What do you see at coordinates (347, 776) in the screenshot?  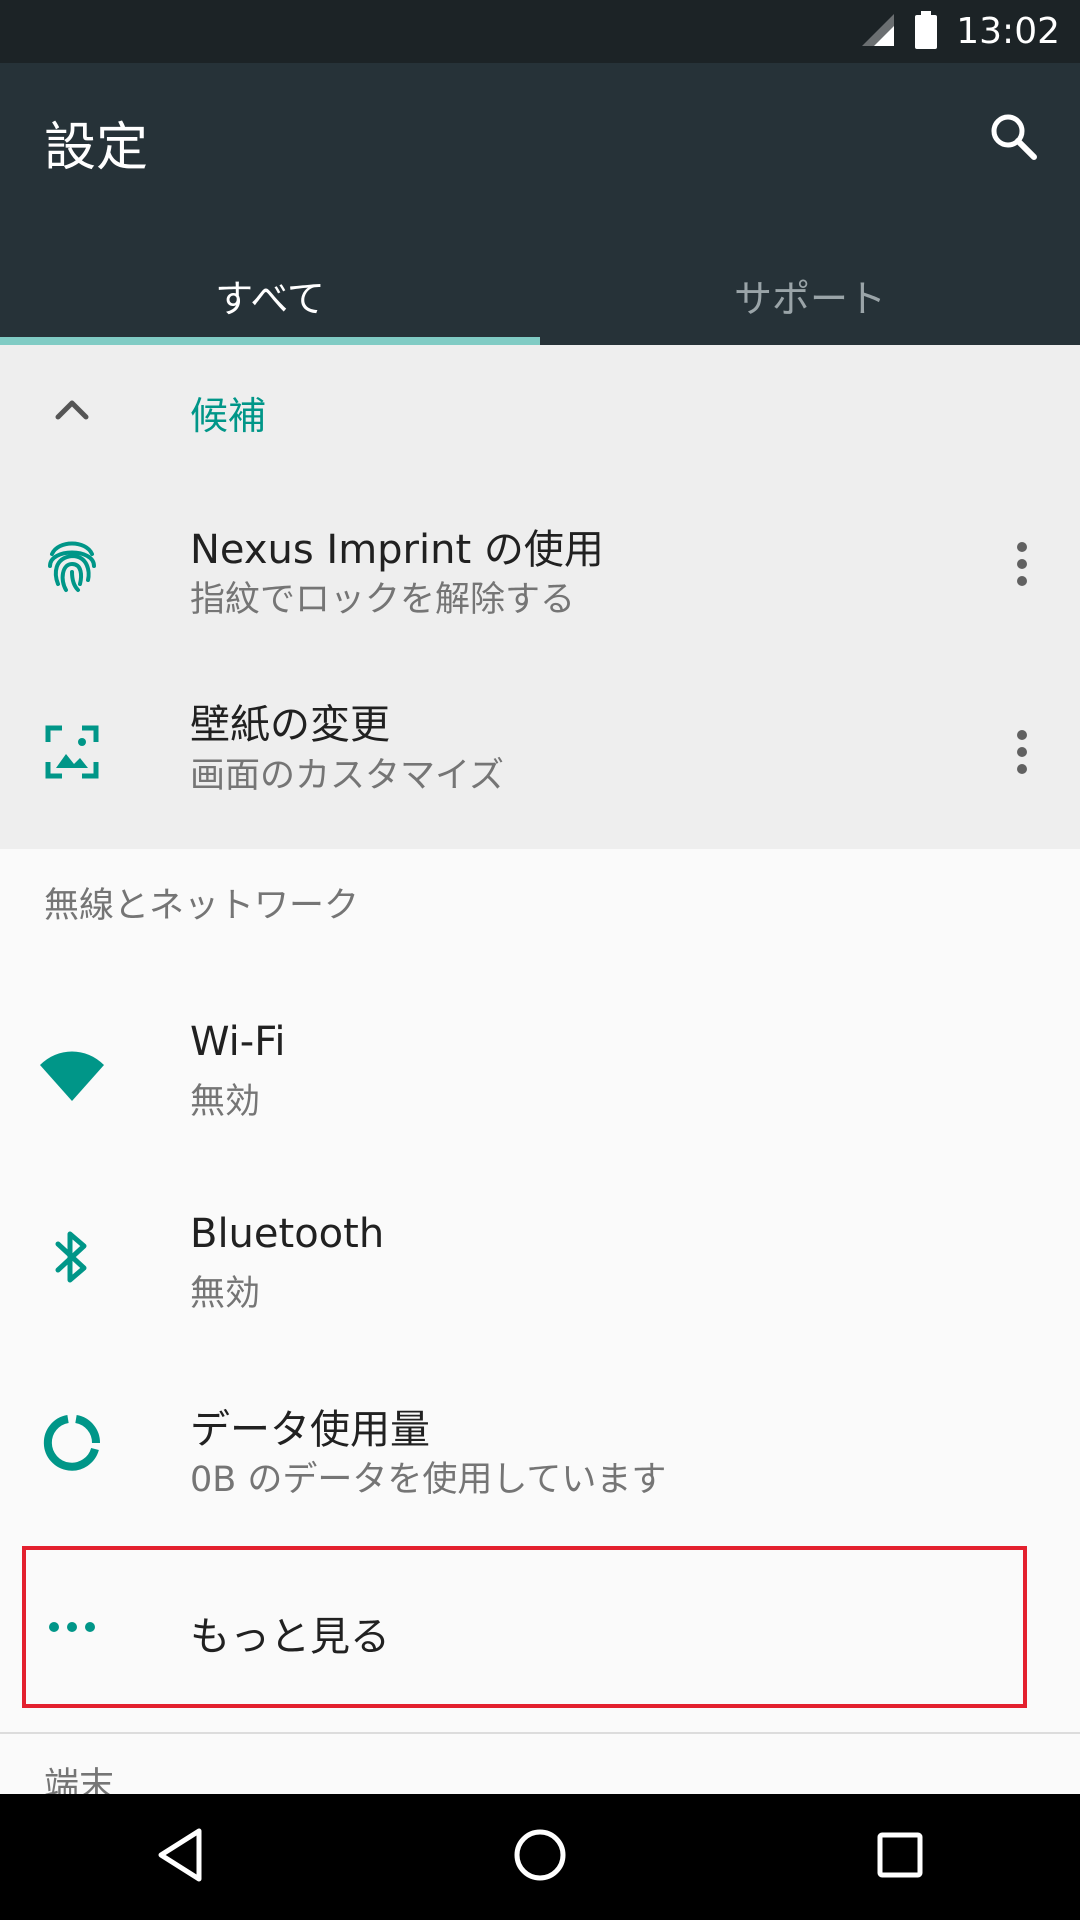 I see `suggestion-subtitle: 画面のカスタマイズ` at bounding box center [347, 776].